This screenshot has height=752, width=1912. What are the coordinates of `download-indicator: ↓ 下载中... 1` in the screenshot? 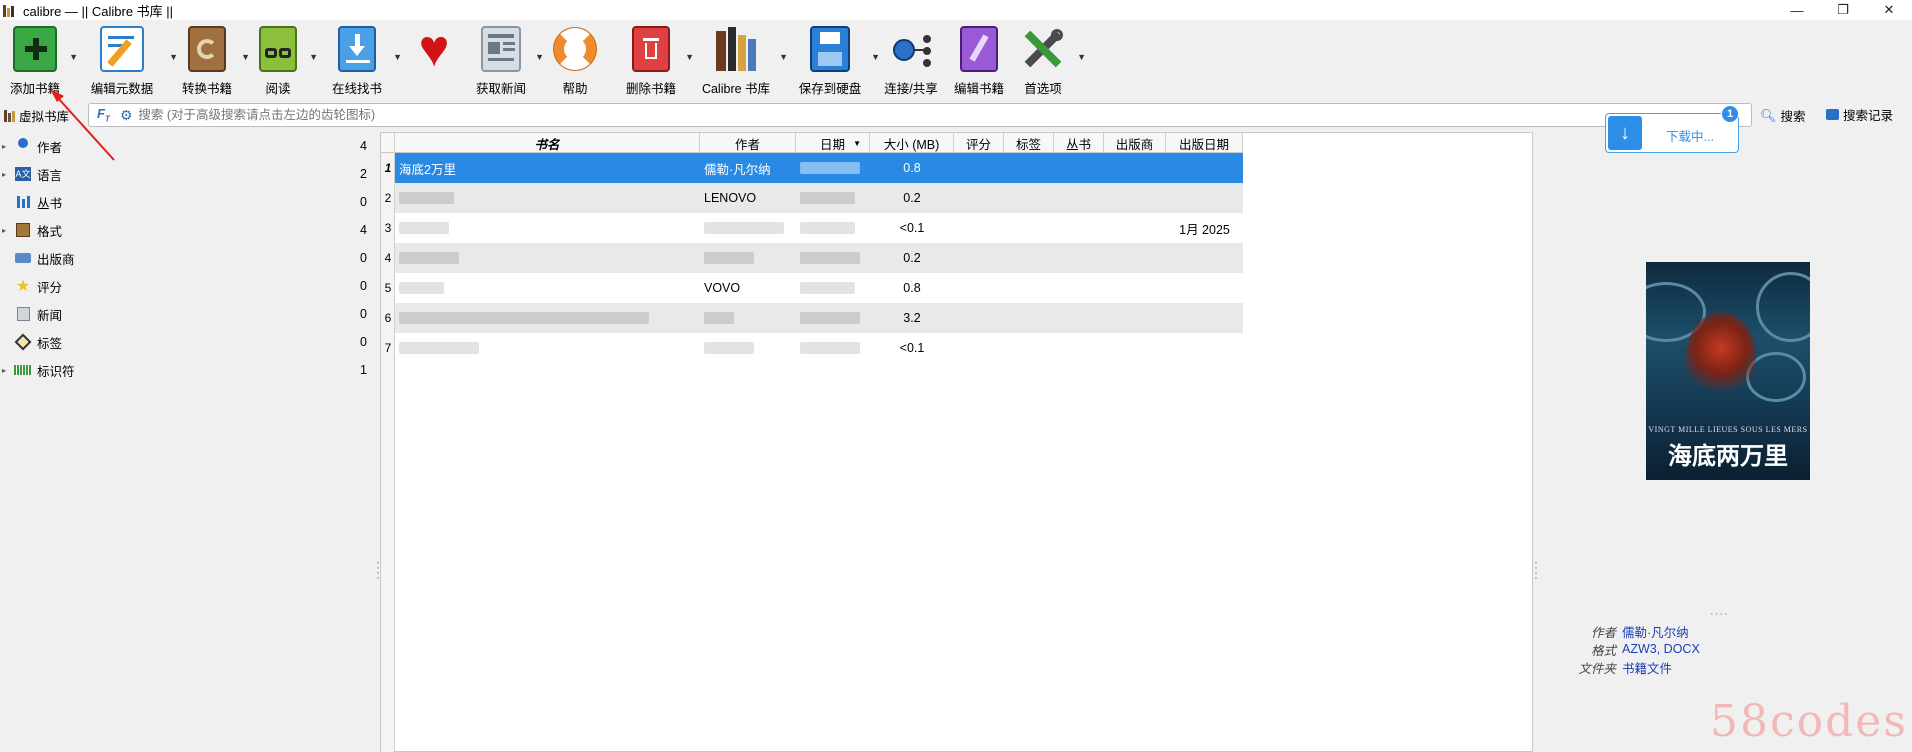 It's located at (1672, 129).